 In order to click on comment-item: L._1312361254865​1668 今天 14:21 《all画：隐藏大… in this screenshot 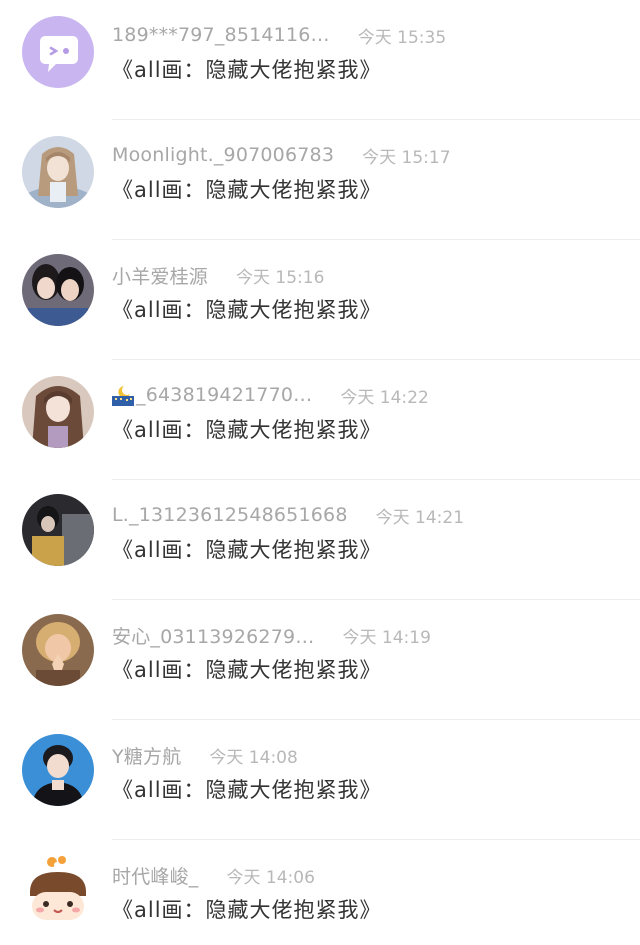, I will do `click(320, 540)`.